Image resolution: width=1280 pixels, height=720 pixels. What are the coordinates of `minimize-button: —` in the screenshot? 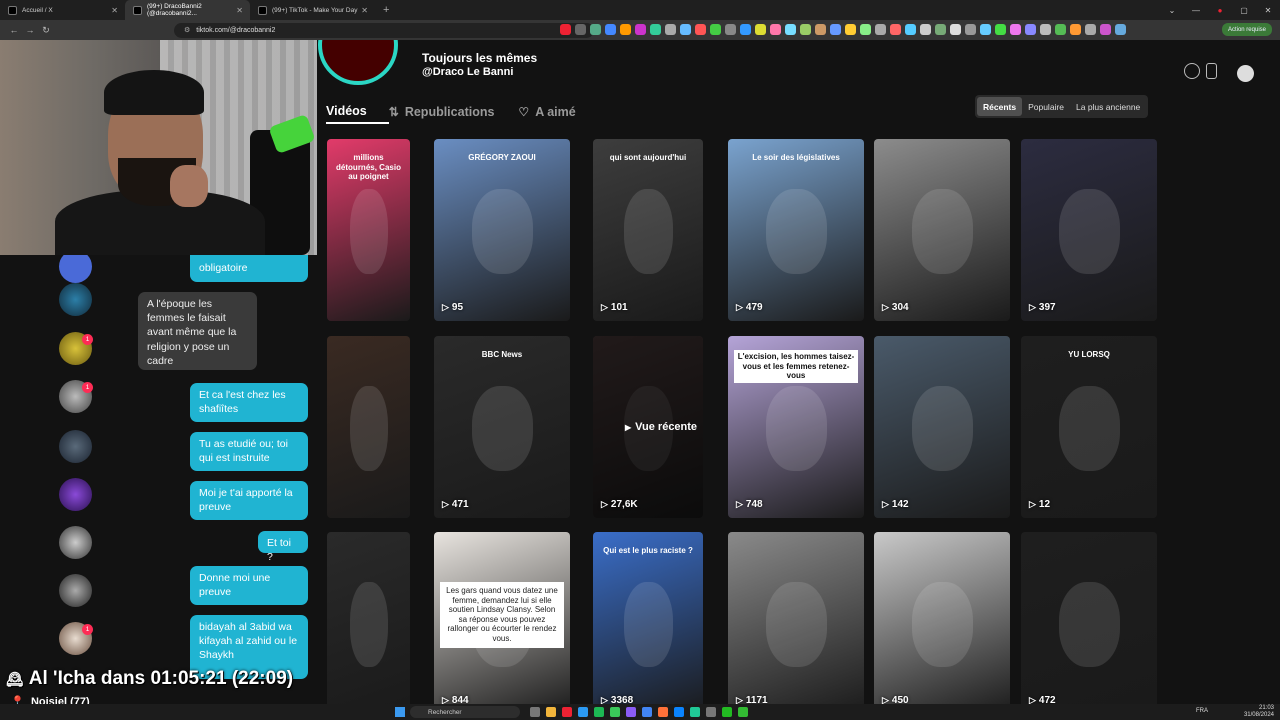 It's located at (1196, 10).